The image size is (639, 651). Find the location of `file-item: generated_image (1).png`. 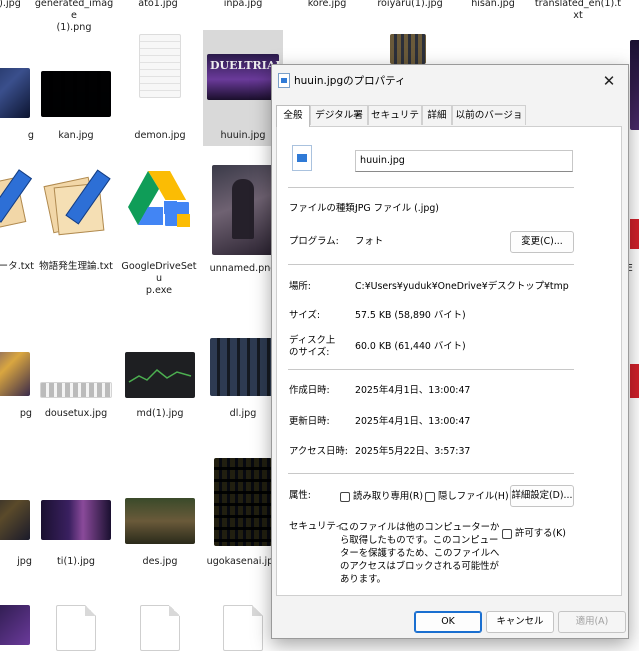

file-item: generated_image (1).png is located at coordinates (74, 16).